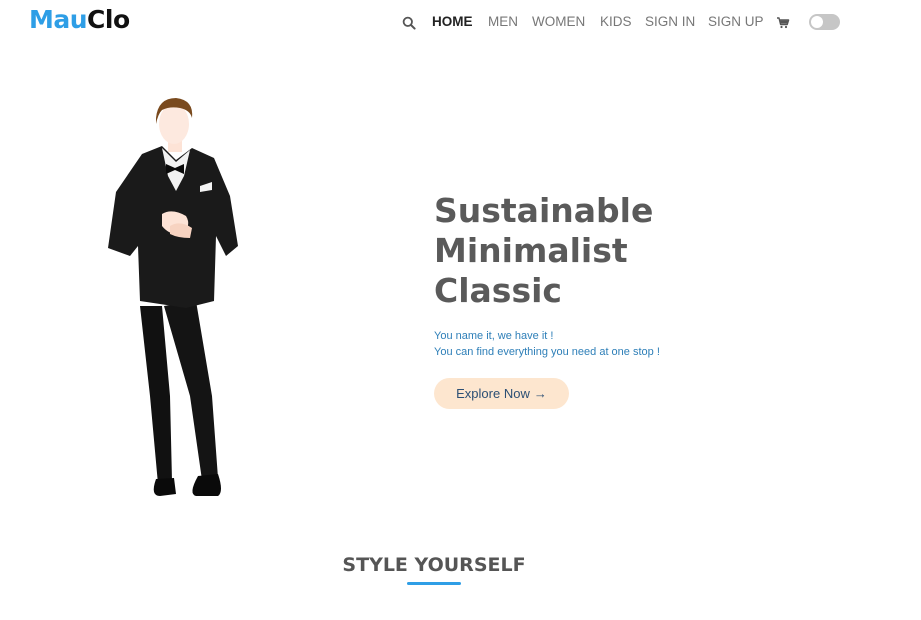 The height and width of the screenshot is (620, 921). What do you see at coordinates (503, 21) in the screenshot?
I see `nav-link-men: MEN` at bounding box center [503, 21].